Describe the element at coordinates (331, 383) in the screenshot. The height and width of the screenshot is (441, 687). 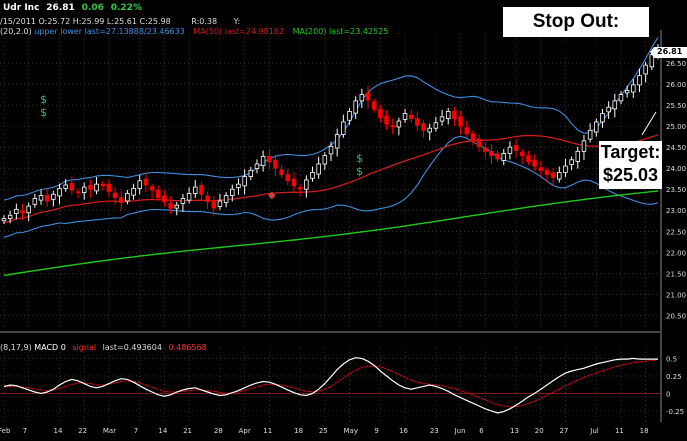
I see `macd-signal-line` at that location.